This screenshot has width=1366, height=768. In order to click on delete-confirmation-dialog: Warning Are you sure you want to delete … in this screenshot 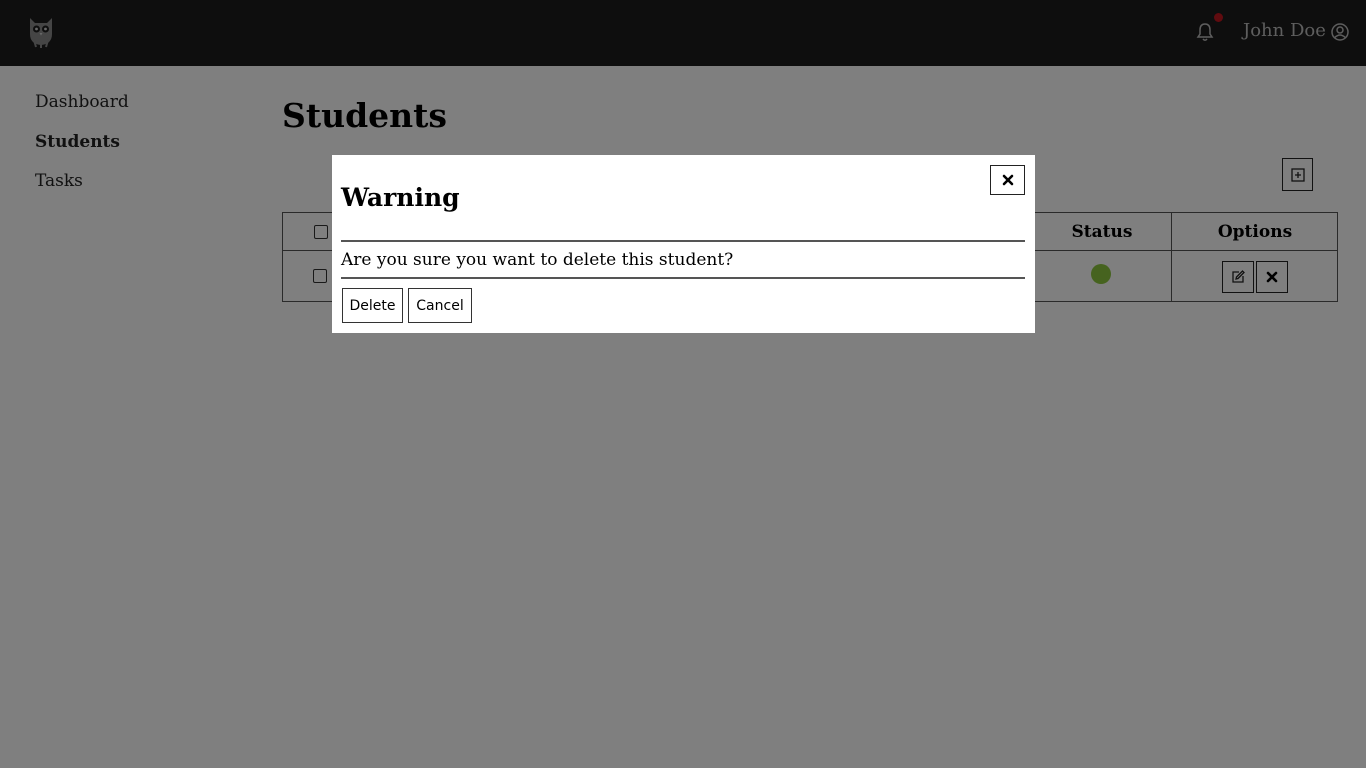, I will do `click(683, 244)`.